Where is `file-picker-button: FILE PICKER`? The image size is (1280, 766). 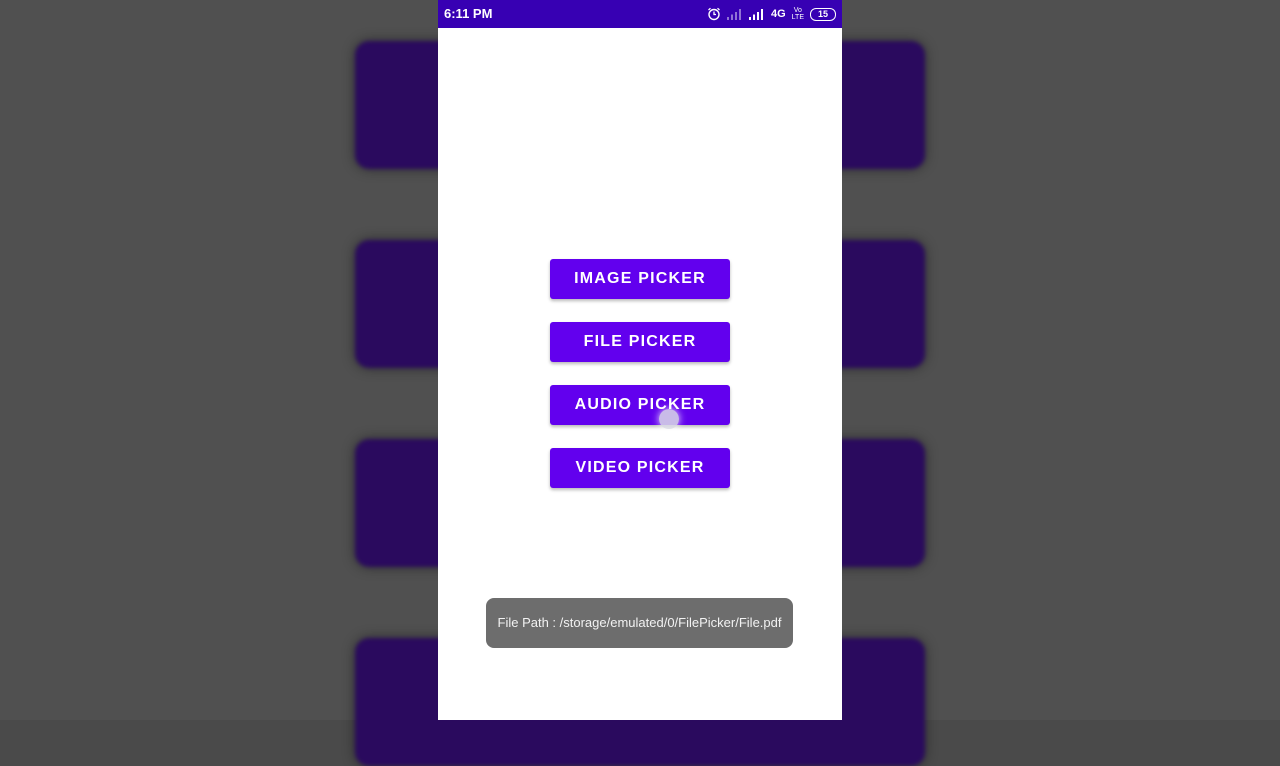 file-picker-button: FILE PICKER is located at coordinates (640, 342).